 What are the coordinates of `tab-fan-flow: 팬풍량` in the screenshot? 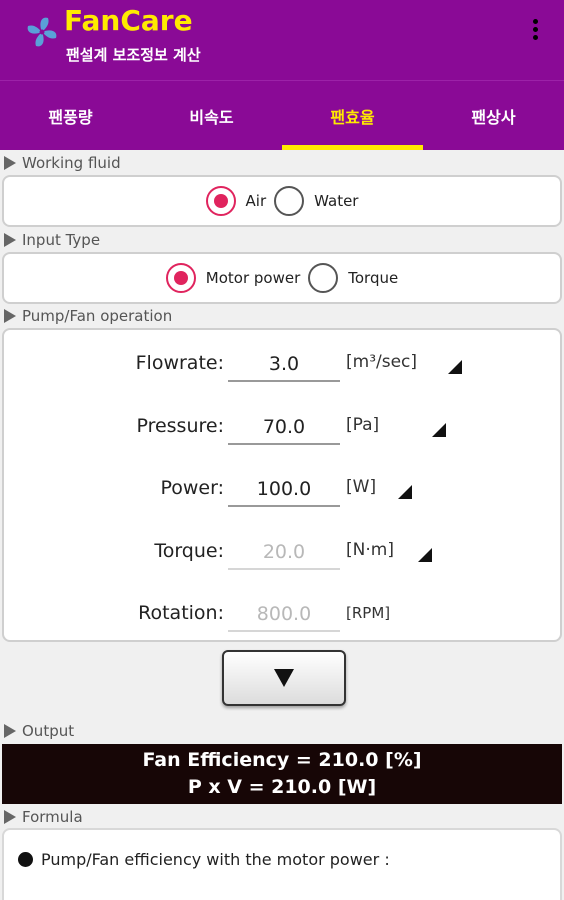 It's located at (70, 115).